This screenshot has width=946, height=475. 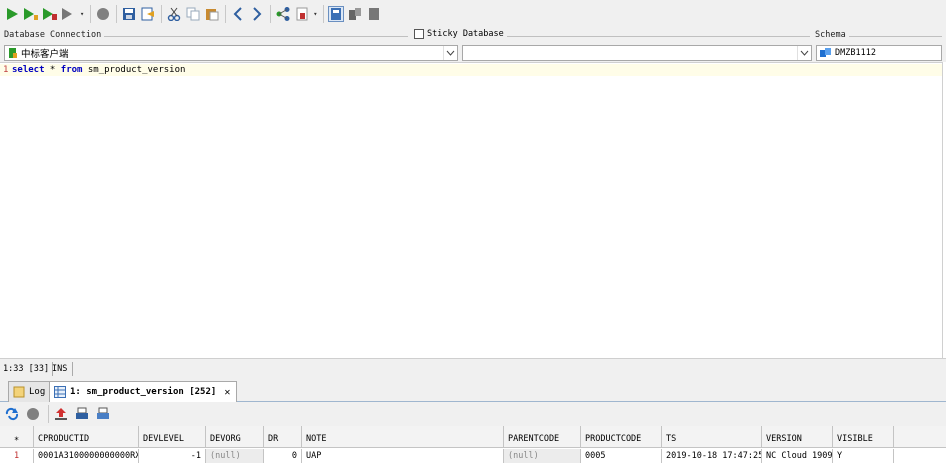 What do you see at coordinates (855, 53) in the screenshot?
I see `schema-value: DMZB1112` at bounding box center [855, 53].